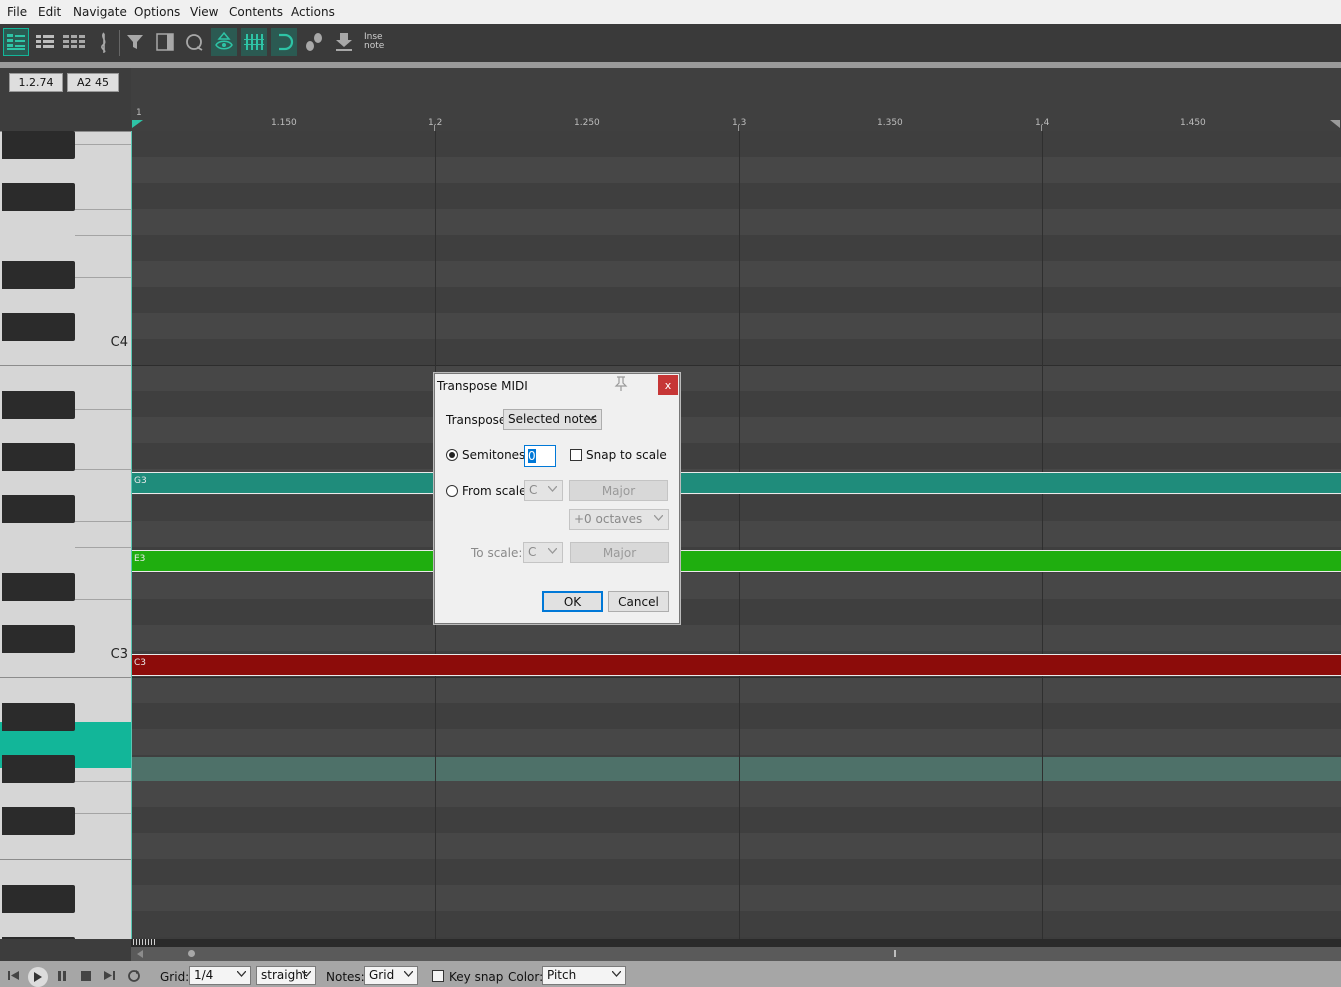  Describe the element at coordinates (140, 559) in the screenshot. I see `note-label: E3` at that location.